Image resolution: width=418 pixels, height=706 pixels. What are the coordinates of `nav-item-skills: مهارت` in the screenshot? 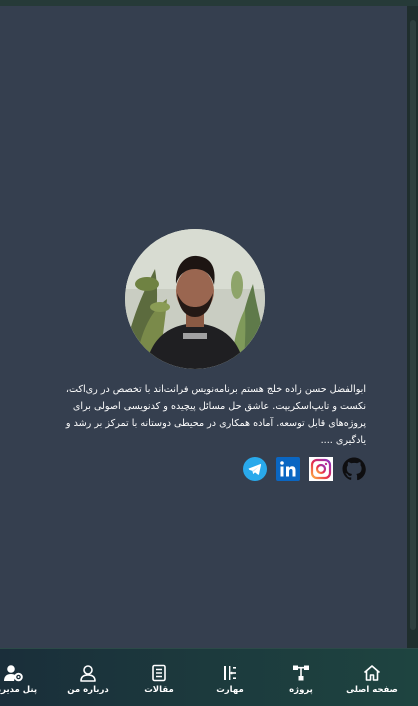 It's located at (230, 677).